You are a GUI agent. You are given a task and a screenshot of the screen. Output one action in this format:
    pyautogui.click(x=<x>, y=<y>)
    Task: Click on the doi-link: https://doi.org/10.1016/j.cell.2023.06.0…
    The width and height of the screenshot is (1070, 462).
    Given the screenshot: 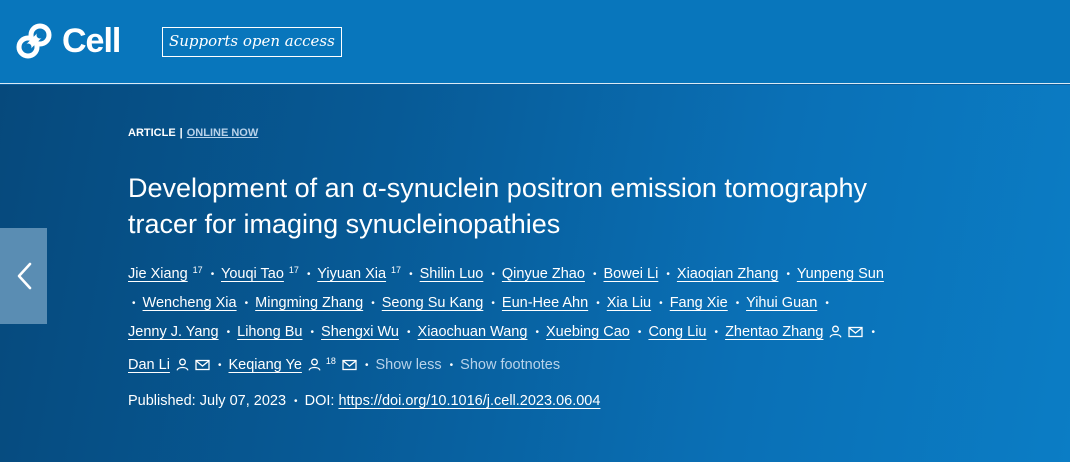 What is the action you would take?
    pyautogui.click(x=469, y=401)
    